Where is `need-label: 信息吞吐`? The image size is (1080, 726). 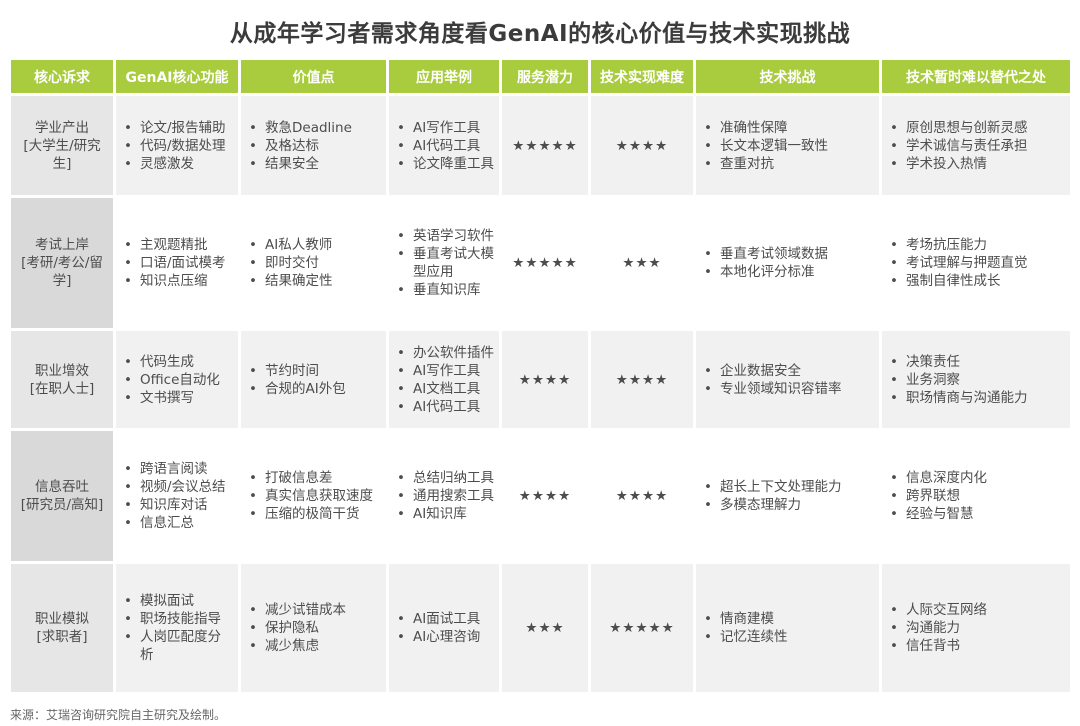
need-label: 信息吞吐 is located at coordinates (62, 487).